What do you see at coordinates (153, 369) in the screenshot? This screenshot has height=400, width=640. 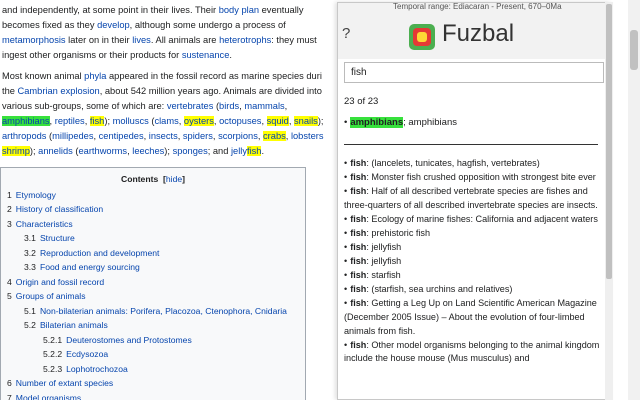 I see `toc-item: 5.2.3 Lophotrochozoa` at bounding box center [153, 369].